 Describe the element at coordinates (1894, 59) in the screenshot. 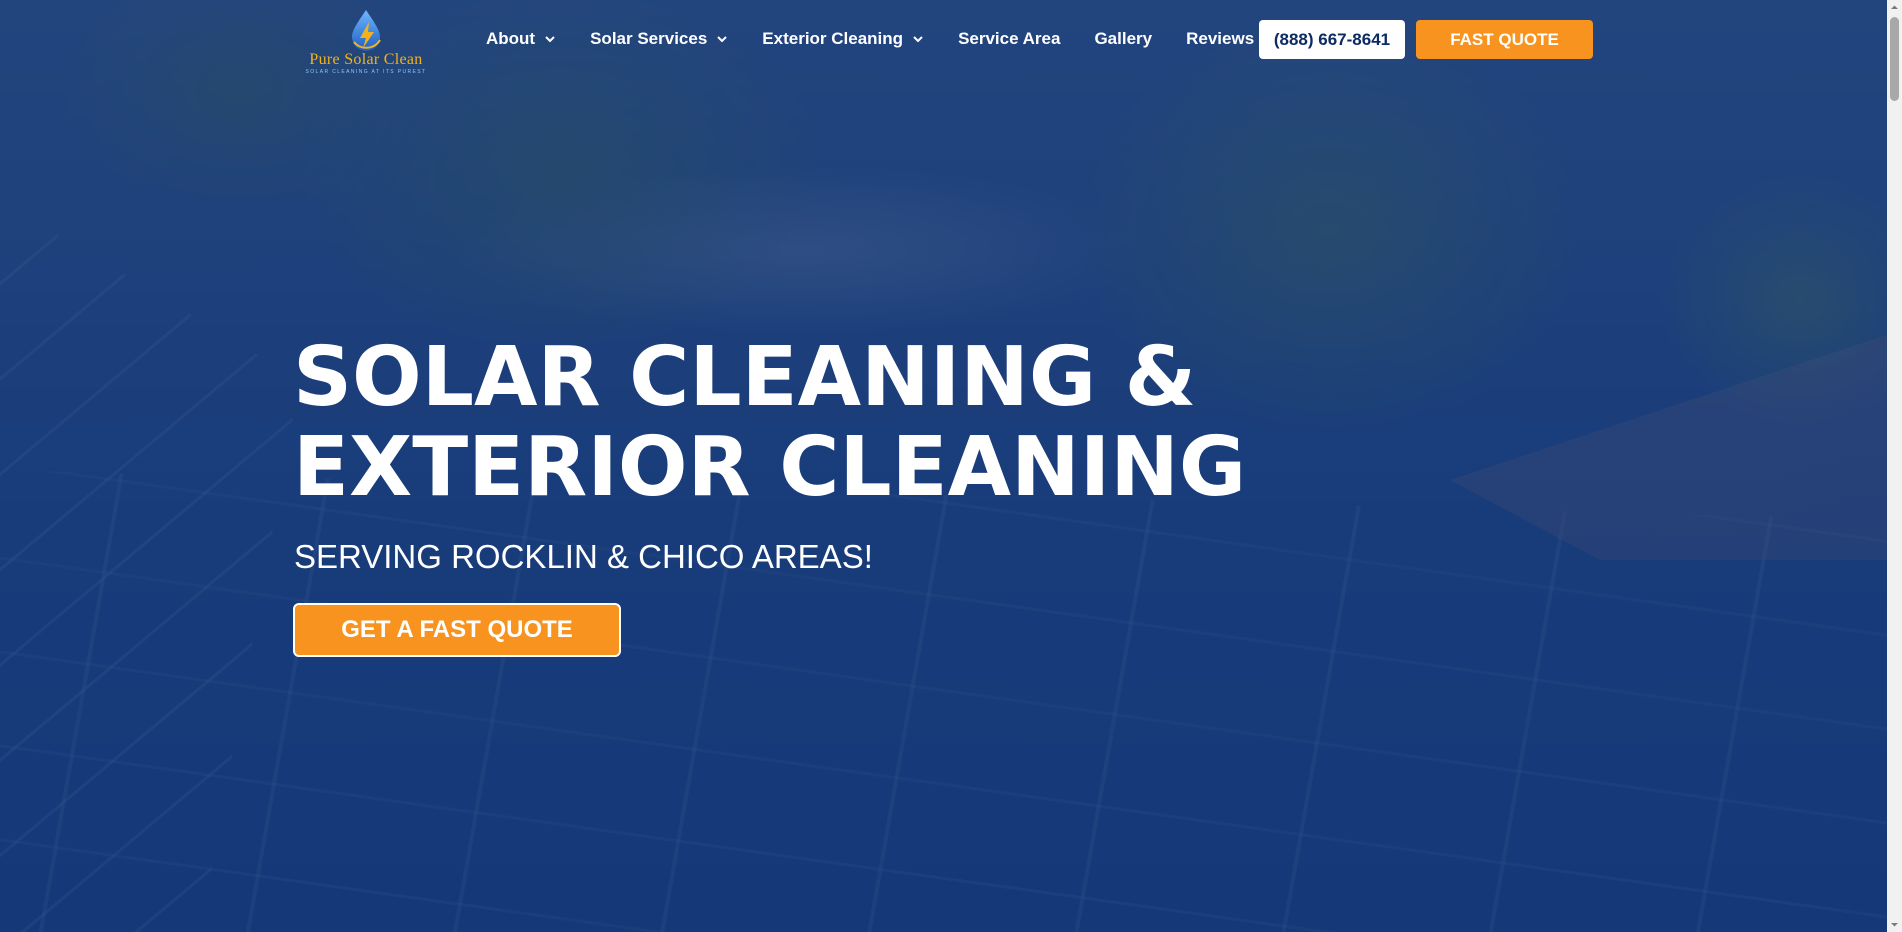

I see `scrollbar-thumb` at that location.